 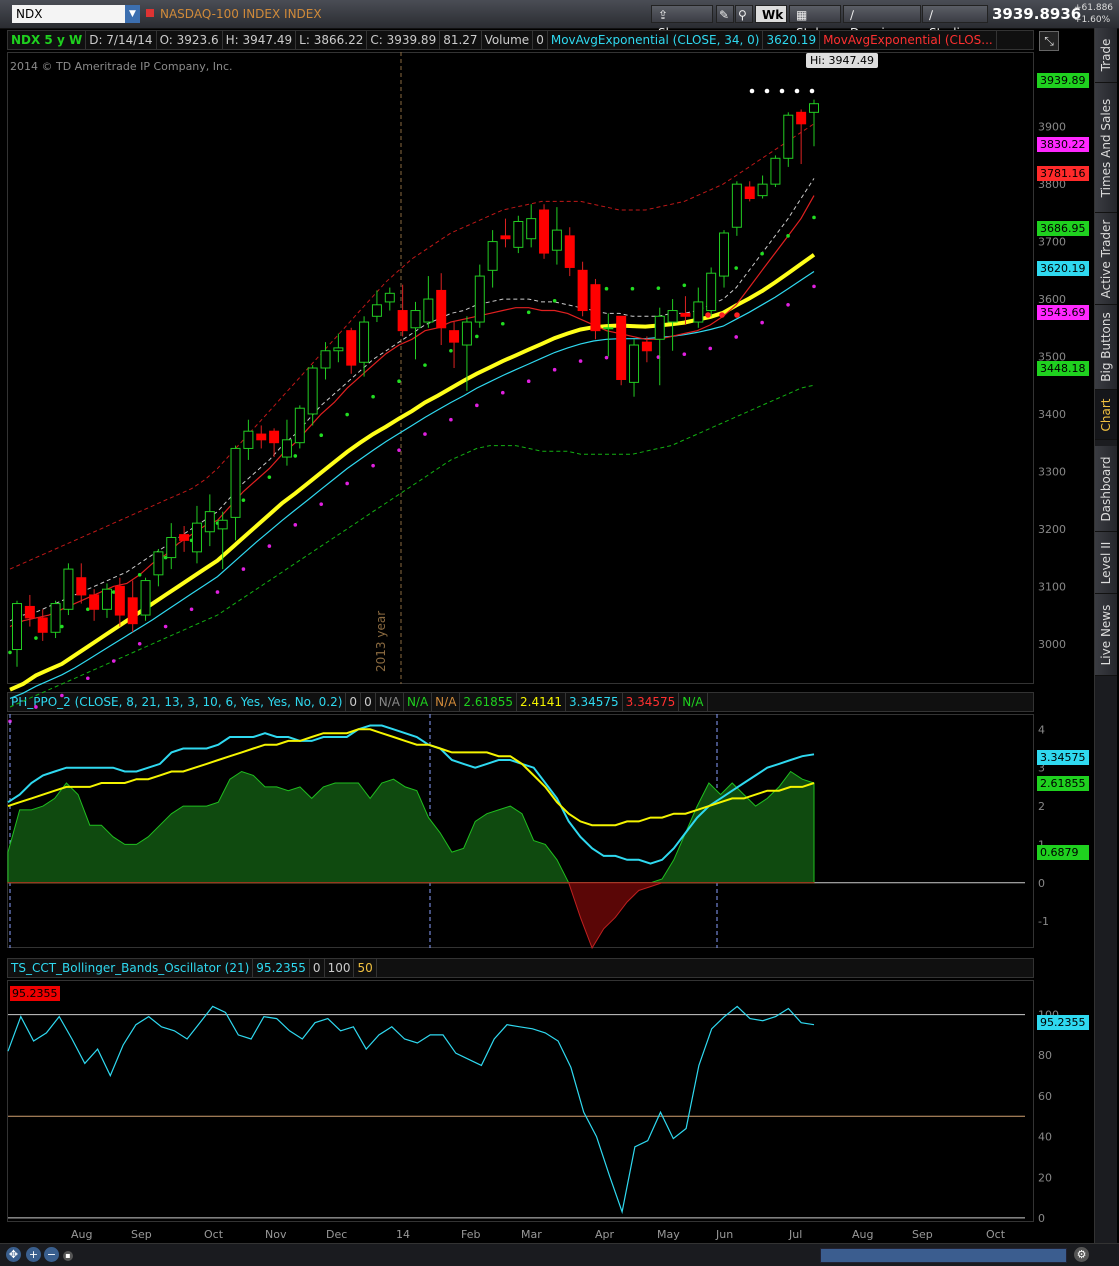 I want to click on ppo-histogram-positive, so click(x=411, y=827).